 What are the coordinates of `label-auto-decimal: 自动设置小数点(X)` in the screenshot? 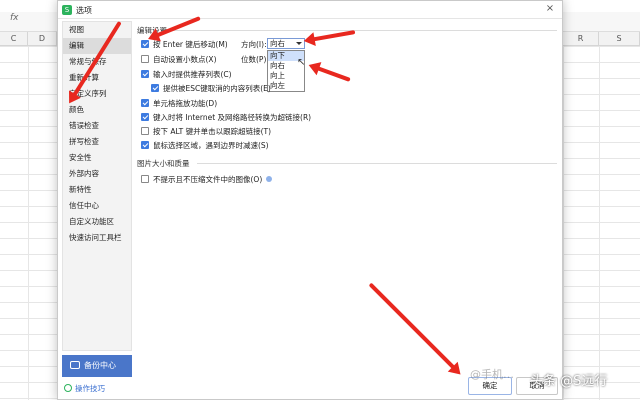 It's located at (185, 59).